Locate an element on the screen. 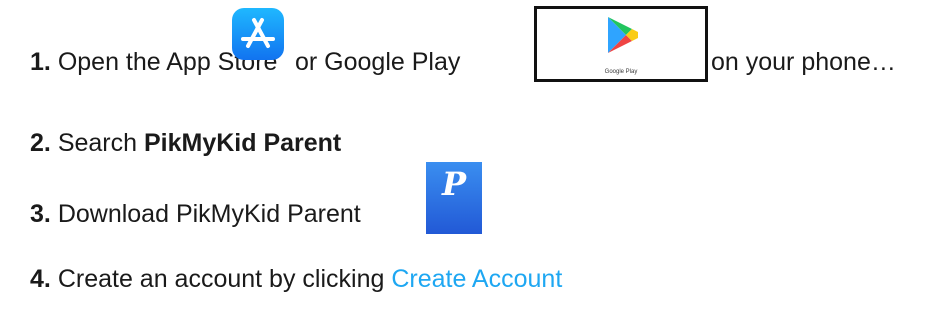  step-number: 3. is located at coordinates (40, 214).